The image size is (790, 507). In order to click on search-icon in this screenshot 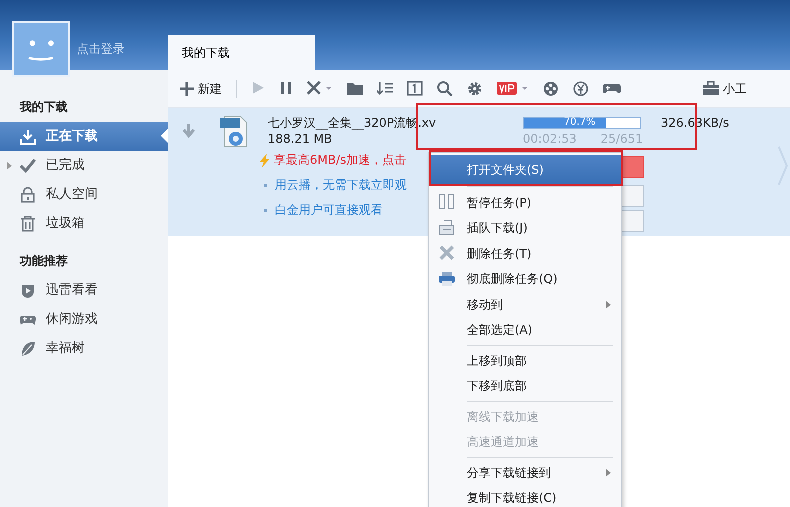, I will do `click(445, 88)`.